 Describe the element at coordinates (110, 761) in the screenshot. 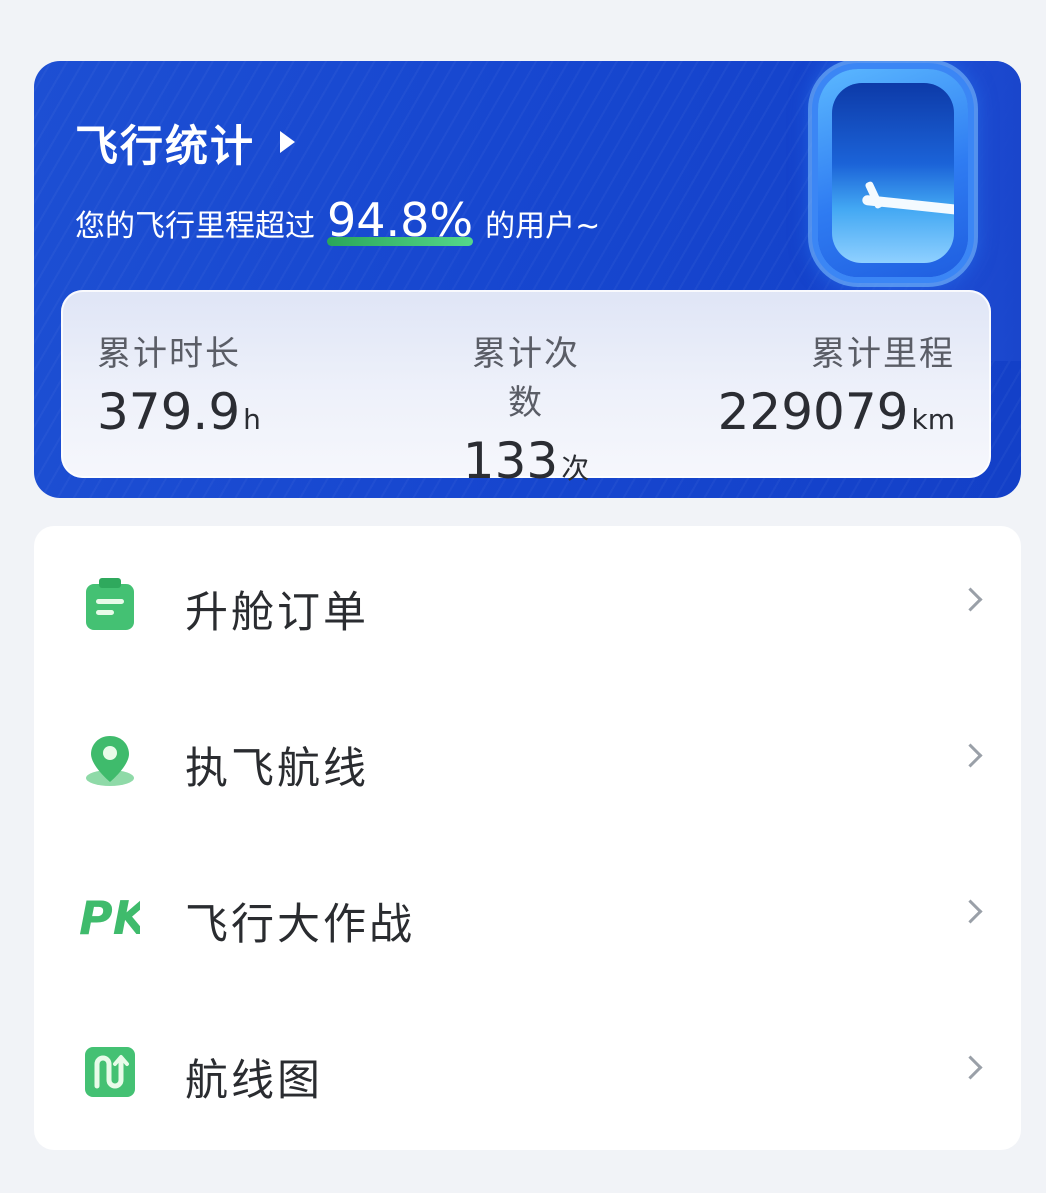

I see `location-pin-icon` at that location.